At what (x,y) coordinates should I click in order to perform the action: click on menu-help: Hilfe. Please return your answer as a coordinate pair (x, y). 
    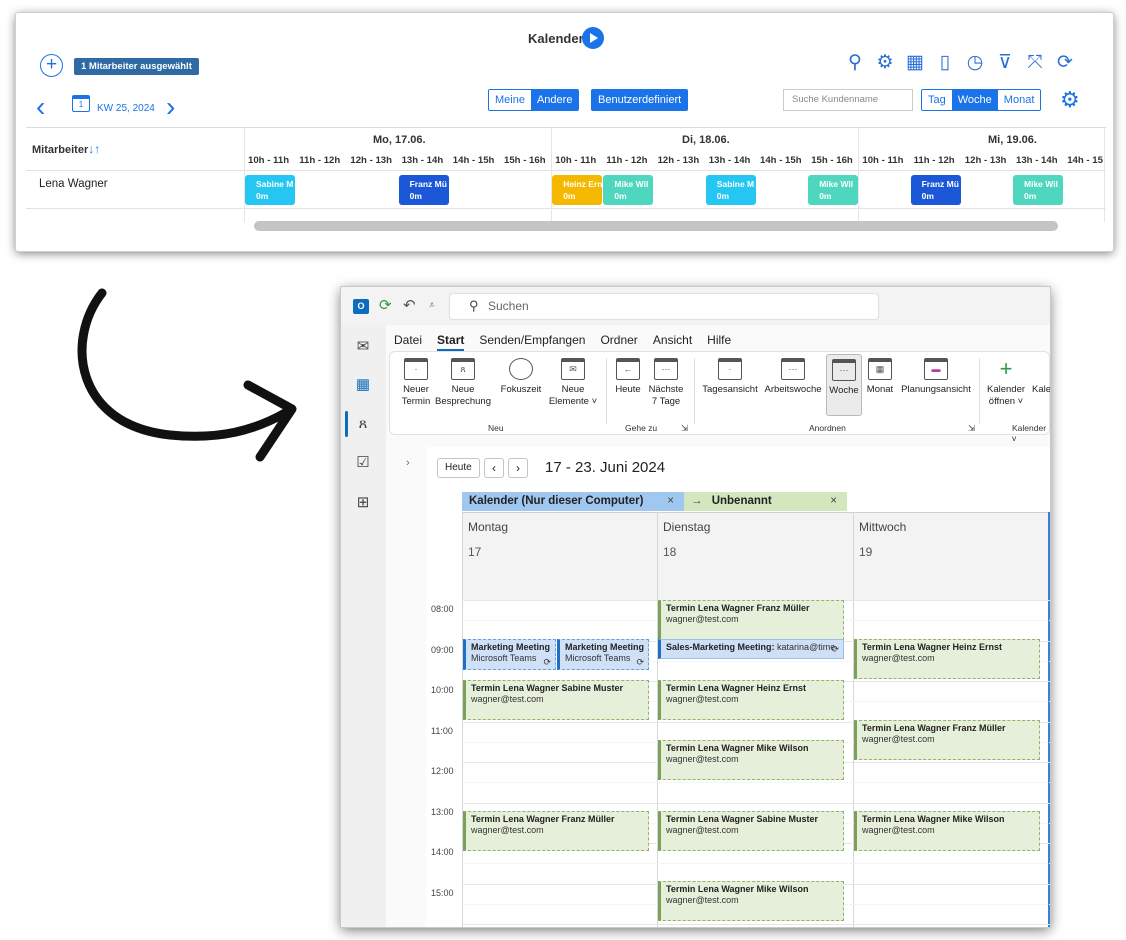
    Looking at the image, I should click on (719, 342).